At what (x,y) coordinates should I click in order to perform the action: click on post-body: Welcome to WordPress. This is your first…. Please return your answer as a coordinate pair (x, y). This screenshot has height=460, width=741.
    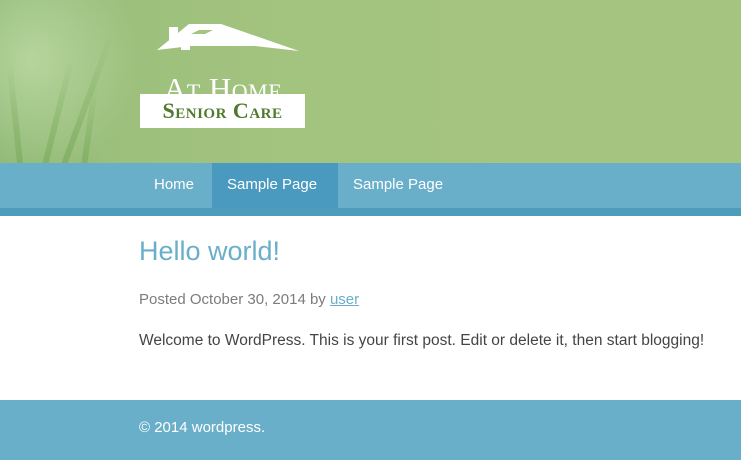
    Looking at the image, I should click on (422, 340).